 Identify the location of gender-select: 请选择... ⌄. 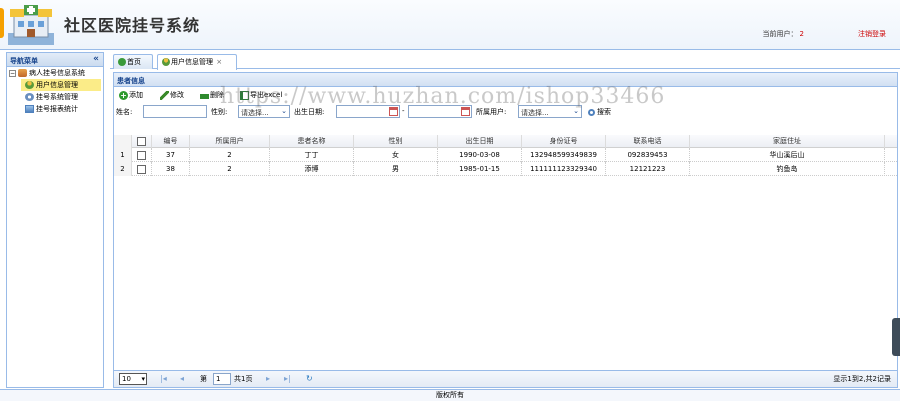
(264, 111).